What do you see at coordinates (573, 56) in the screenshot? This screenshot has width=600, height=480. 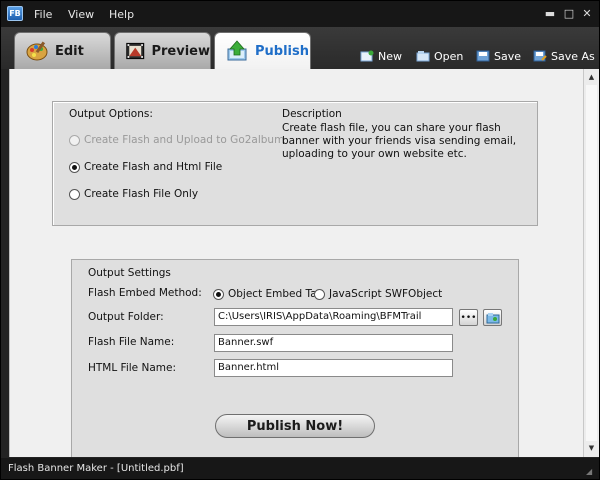 I see `save-as-button-label: Save As` at bounding box center [573, 56].